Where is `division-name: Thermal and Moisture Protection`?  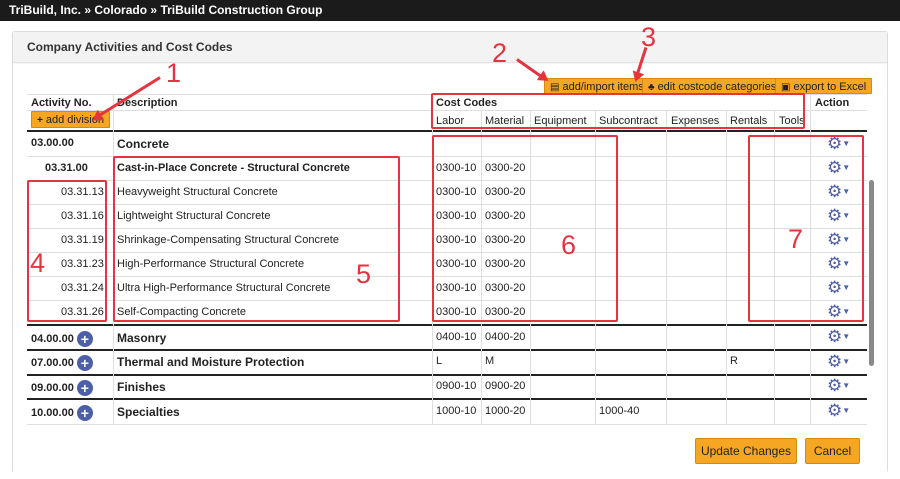
division-name: Thermal and Moisture Protection is located at coordinates (211, 362).